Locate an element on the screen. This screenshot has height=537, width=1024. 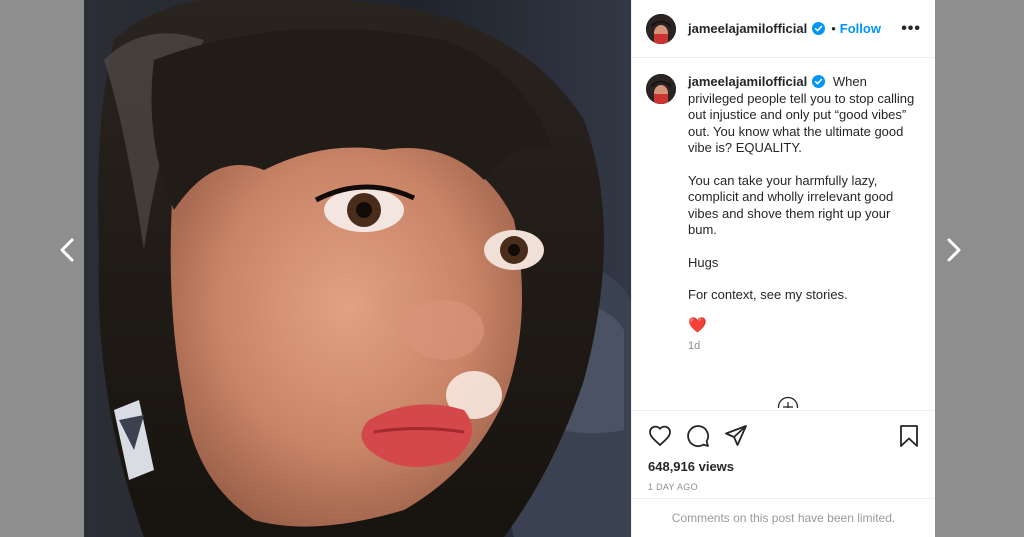
caption-paragraph: Hugs is located at coordinates (703, 262).